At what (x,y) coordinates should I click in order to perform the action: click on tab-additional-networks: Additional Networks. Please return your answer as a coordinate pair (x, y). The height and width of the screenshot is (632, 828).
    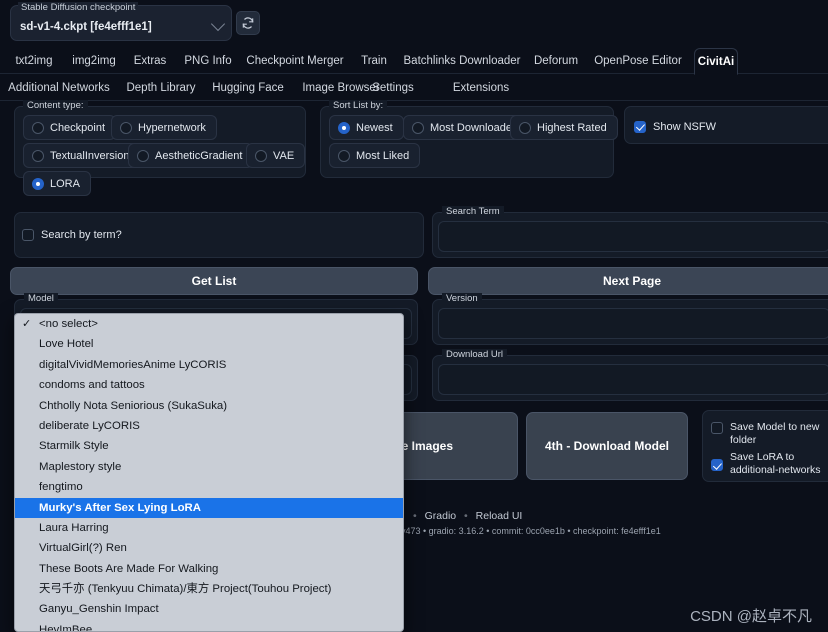
    Looking at the image, I should click on (59, 88).